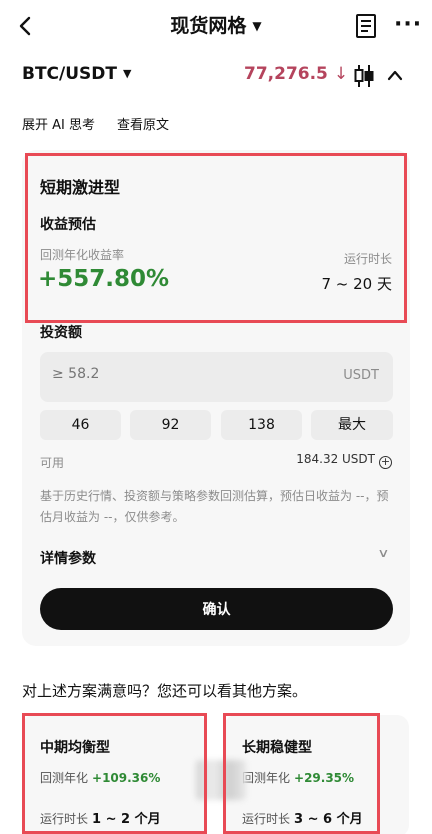 This screenshot has width=432, height=834. Describe the element at coordinates (52, 463) in the screenshot. I see `available-label: 可用` at that location.